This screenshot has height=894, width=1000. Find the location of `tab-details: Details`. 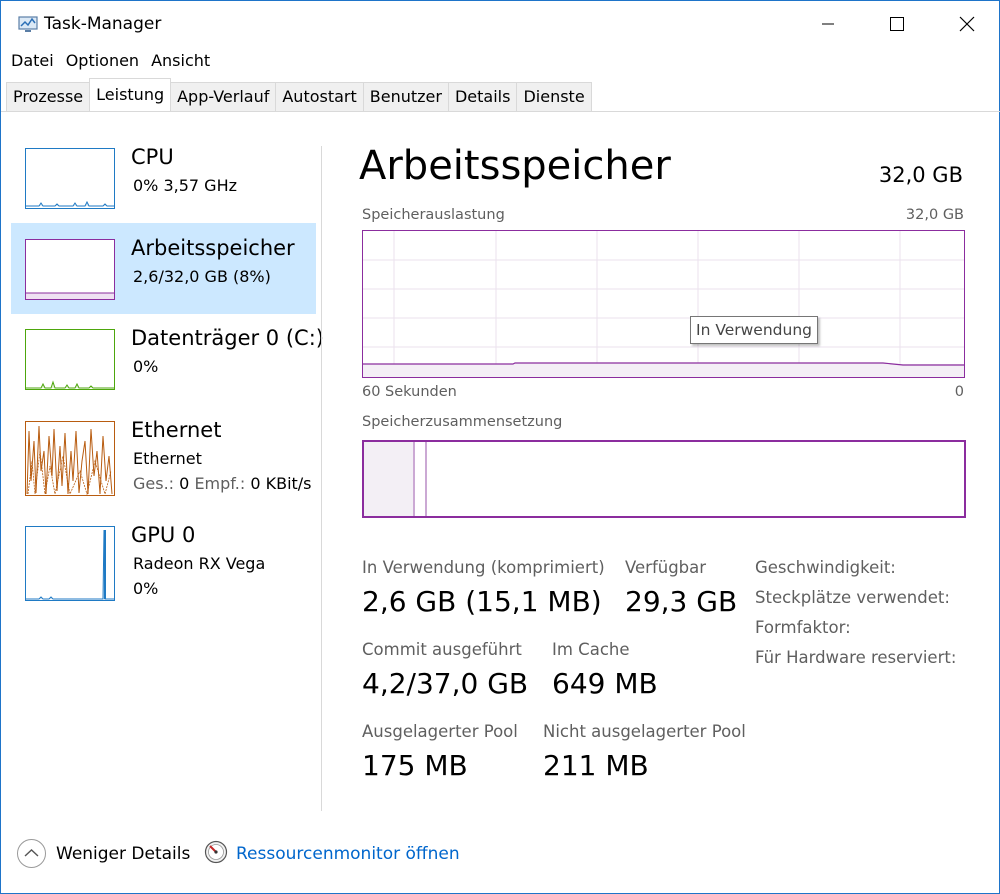

tab-details: Details is located at coordinates (482, 96).